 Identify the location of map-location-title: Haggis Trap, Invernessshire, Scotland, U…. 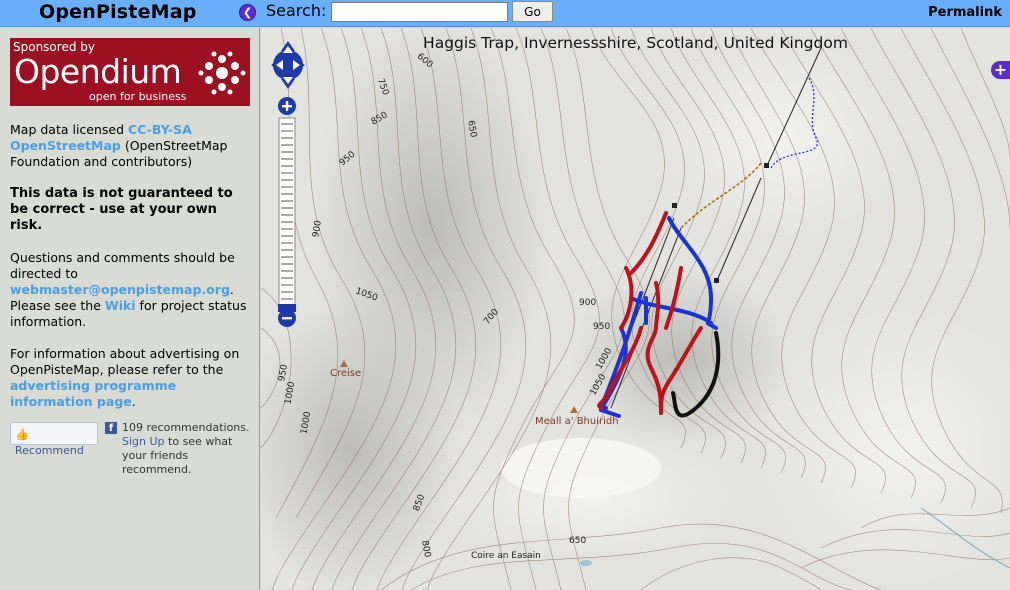
(635, 43).